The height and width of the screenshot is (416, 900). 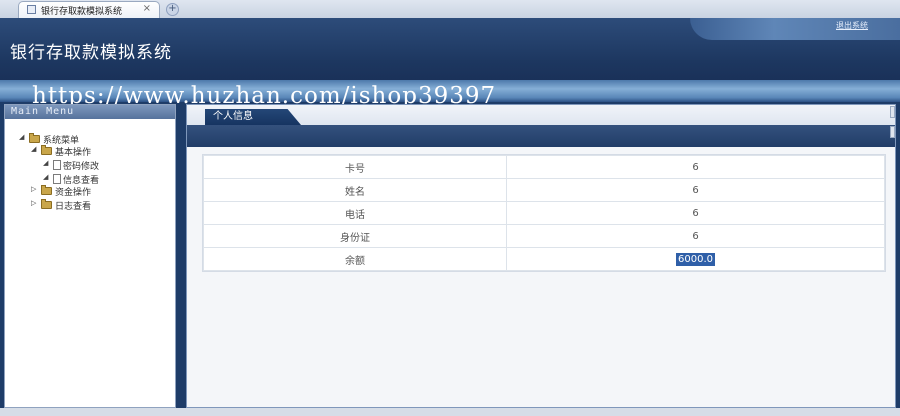 What do you see at coordinates (91, 53) in the screenshot?
I see `app-title: 银行存取款模拟系统` at bounding box center [91, 53].